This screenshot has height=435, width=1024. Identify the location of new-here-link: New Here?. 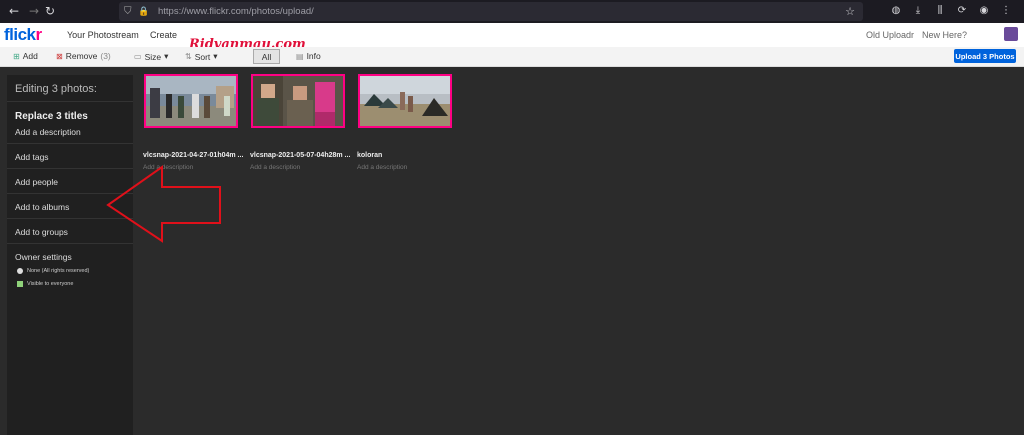
(944, 35).